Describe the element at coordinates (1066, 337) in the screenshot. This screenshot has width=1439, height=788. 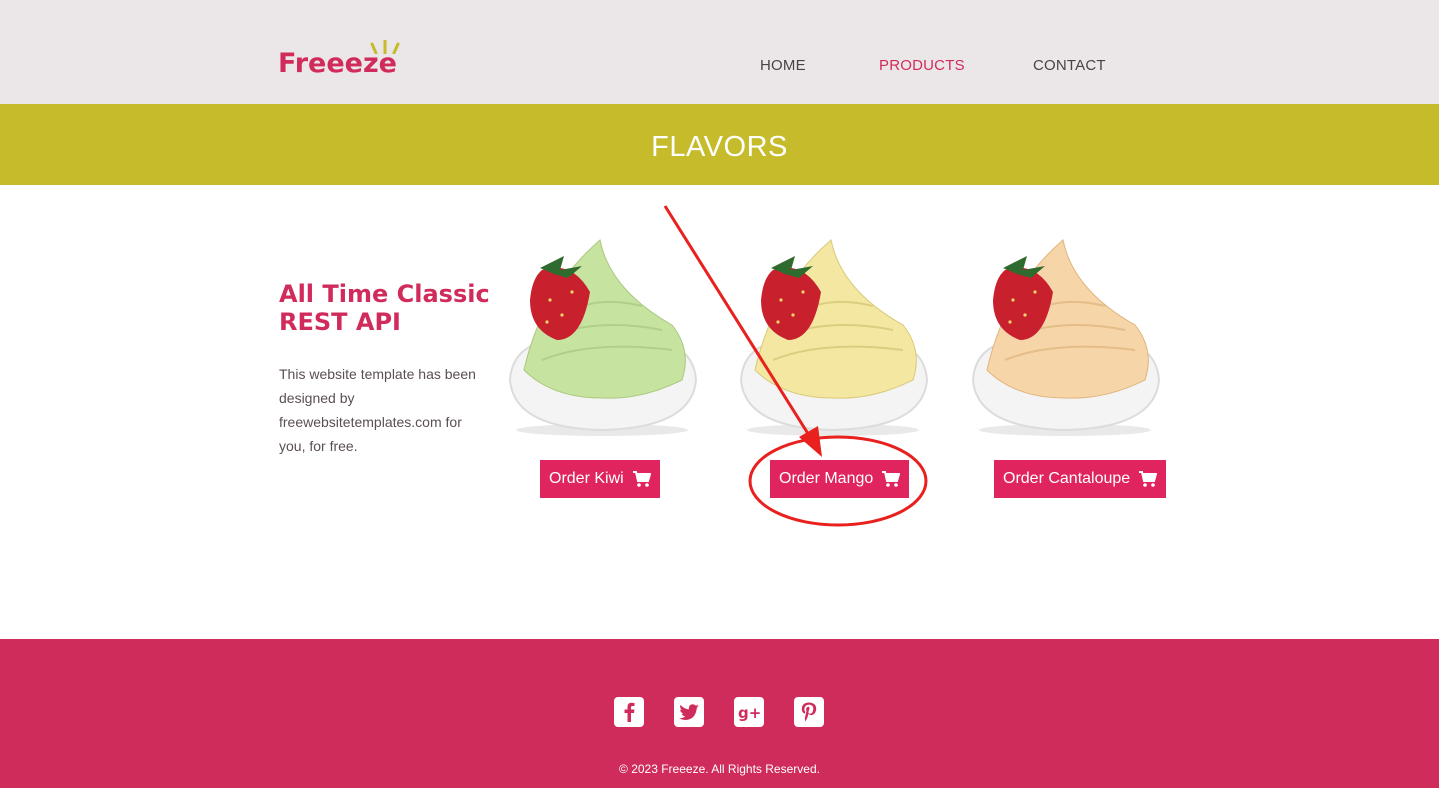
I see `cantaloupe-dessert-image` at that location.